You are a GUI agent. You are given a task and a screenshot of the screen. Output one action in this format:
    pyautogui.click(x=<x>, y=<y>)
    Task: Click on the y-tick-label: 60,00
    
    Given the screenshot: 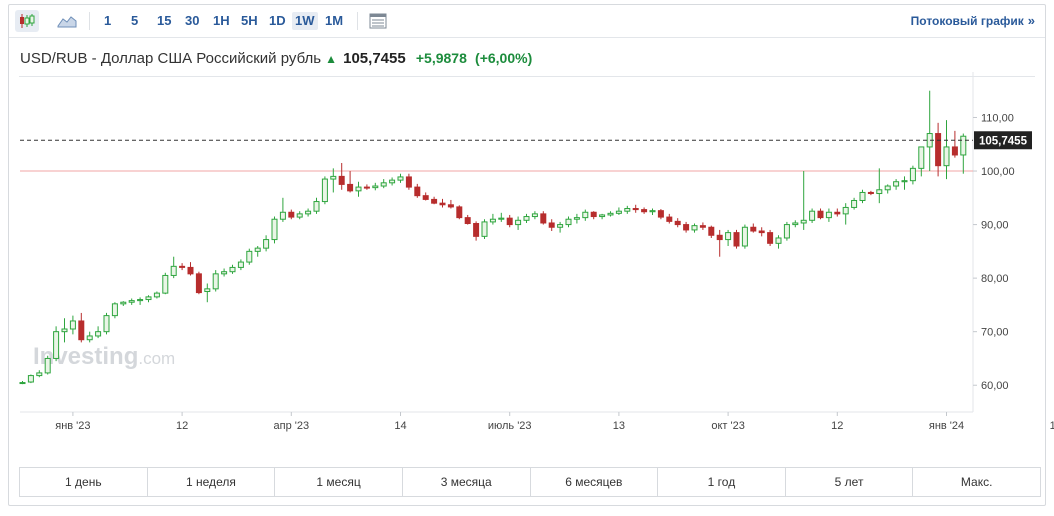 What is the action you would take?
    pyautogui.click(x=995, y=386)
    